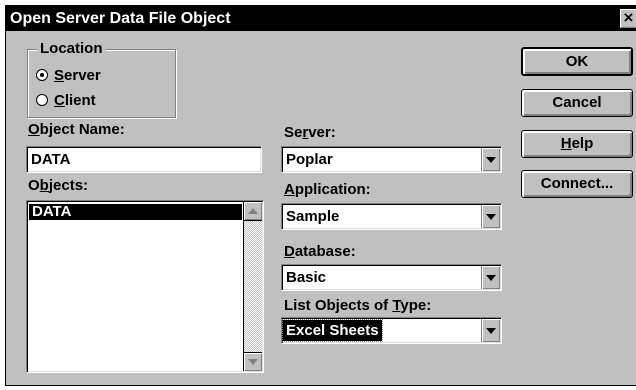  Describe the element at coordinates (309, 159) in the screenshot. I see `server-combo-value: Poplar` at that location.